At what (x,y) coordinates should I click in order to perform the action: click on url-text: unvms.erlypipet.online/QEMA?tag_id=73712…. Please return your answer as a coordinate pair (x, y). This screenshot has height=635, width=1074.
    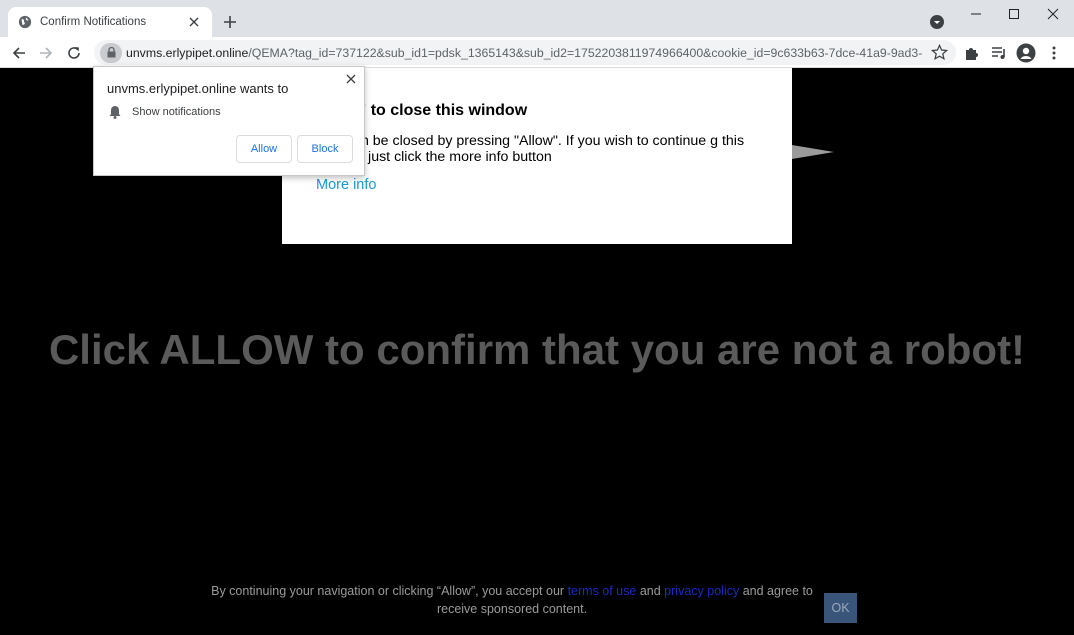
    Looking at the image, I should click on (524, 53).